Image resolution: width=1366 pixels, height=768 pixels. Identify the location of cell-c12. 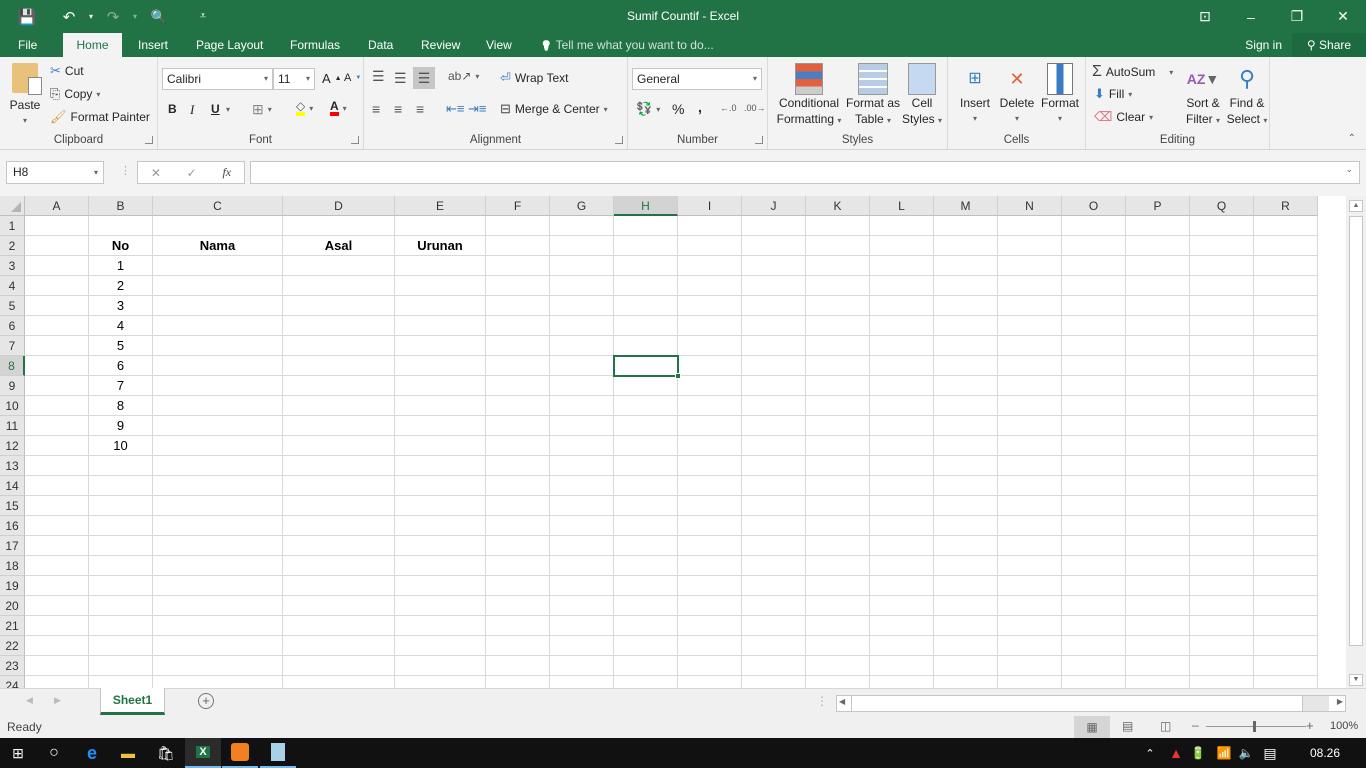
(218, 446).